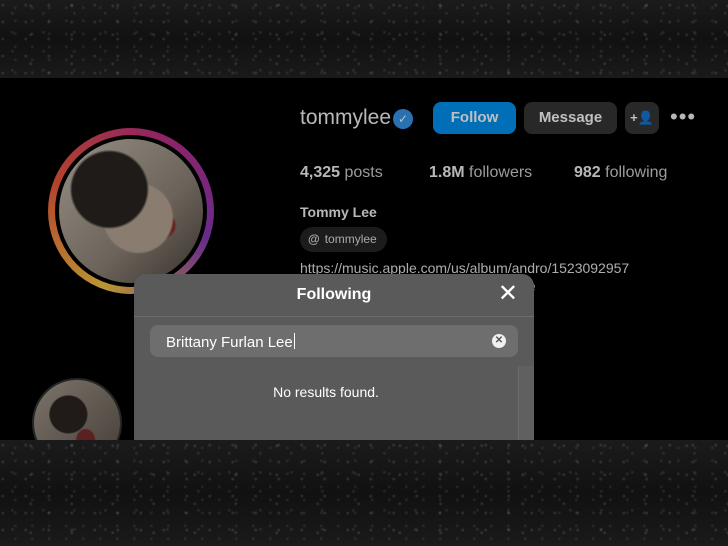 This screenshot has height=546, width=728. Describe the element at coordinates (364, 39) in the screenshot. I see `grunge-border-top` at that location.